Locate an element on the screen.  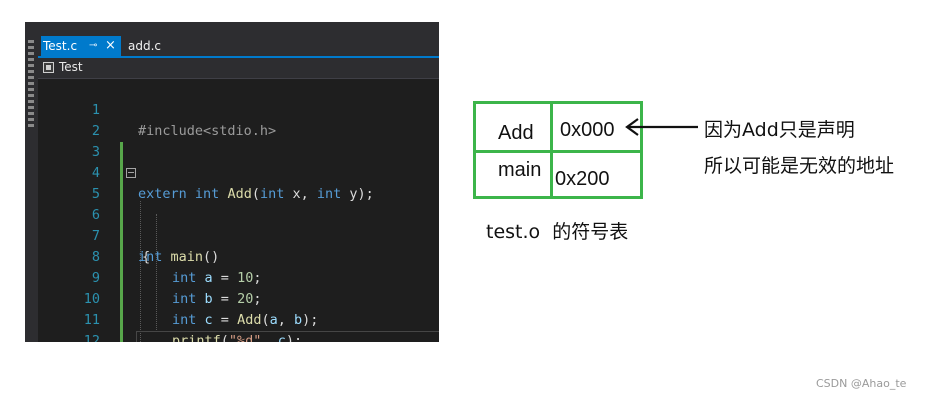
arrow-left-icon is located at coordinates (661, 127).